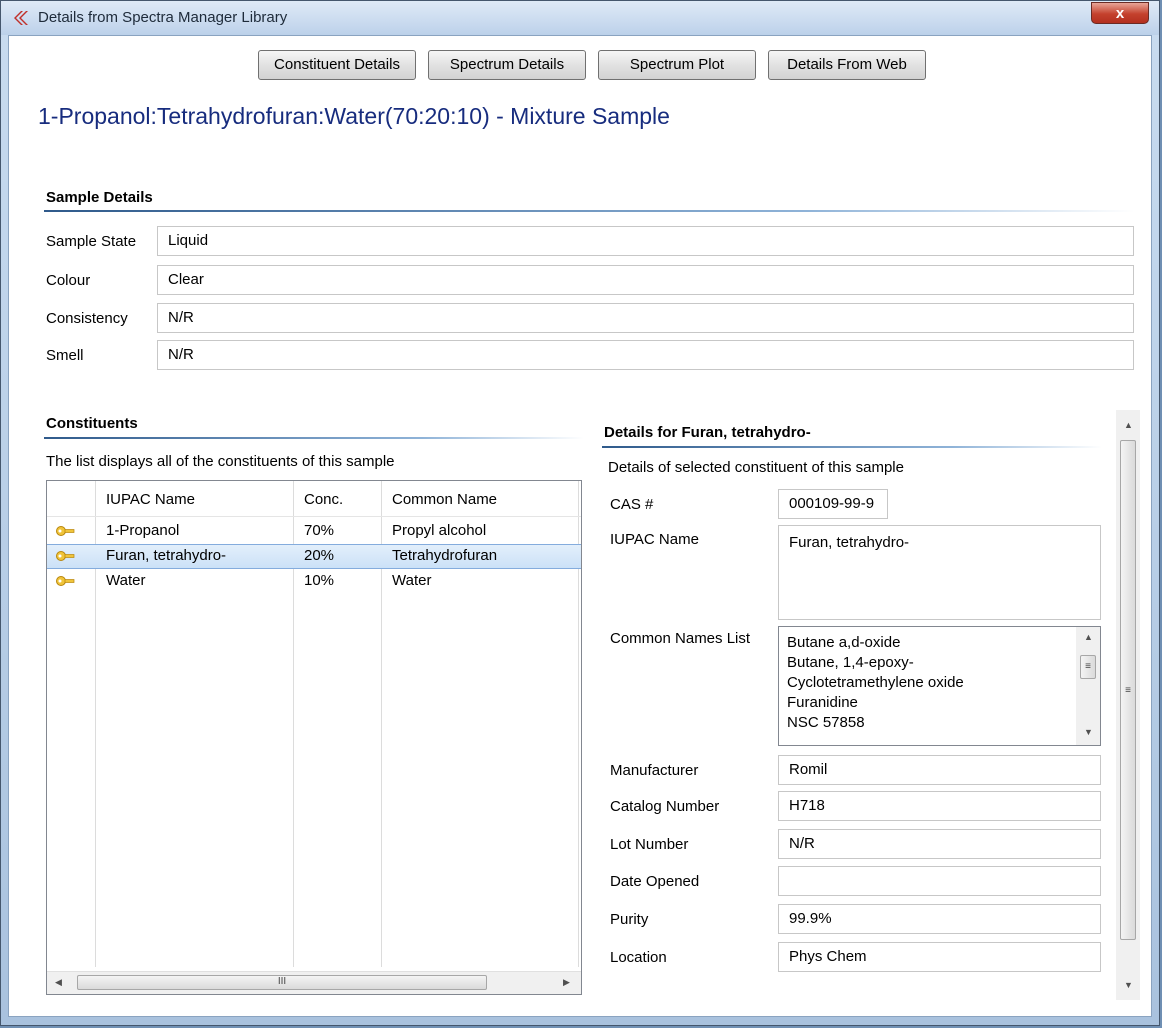 The height and width of the screenshot is (1028, 1162). Describe the element at coordinates (655, 881) in the screenshot. I see `date-opened-label: Date Opened` at that location.